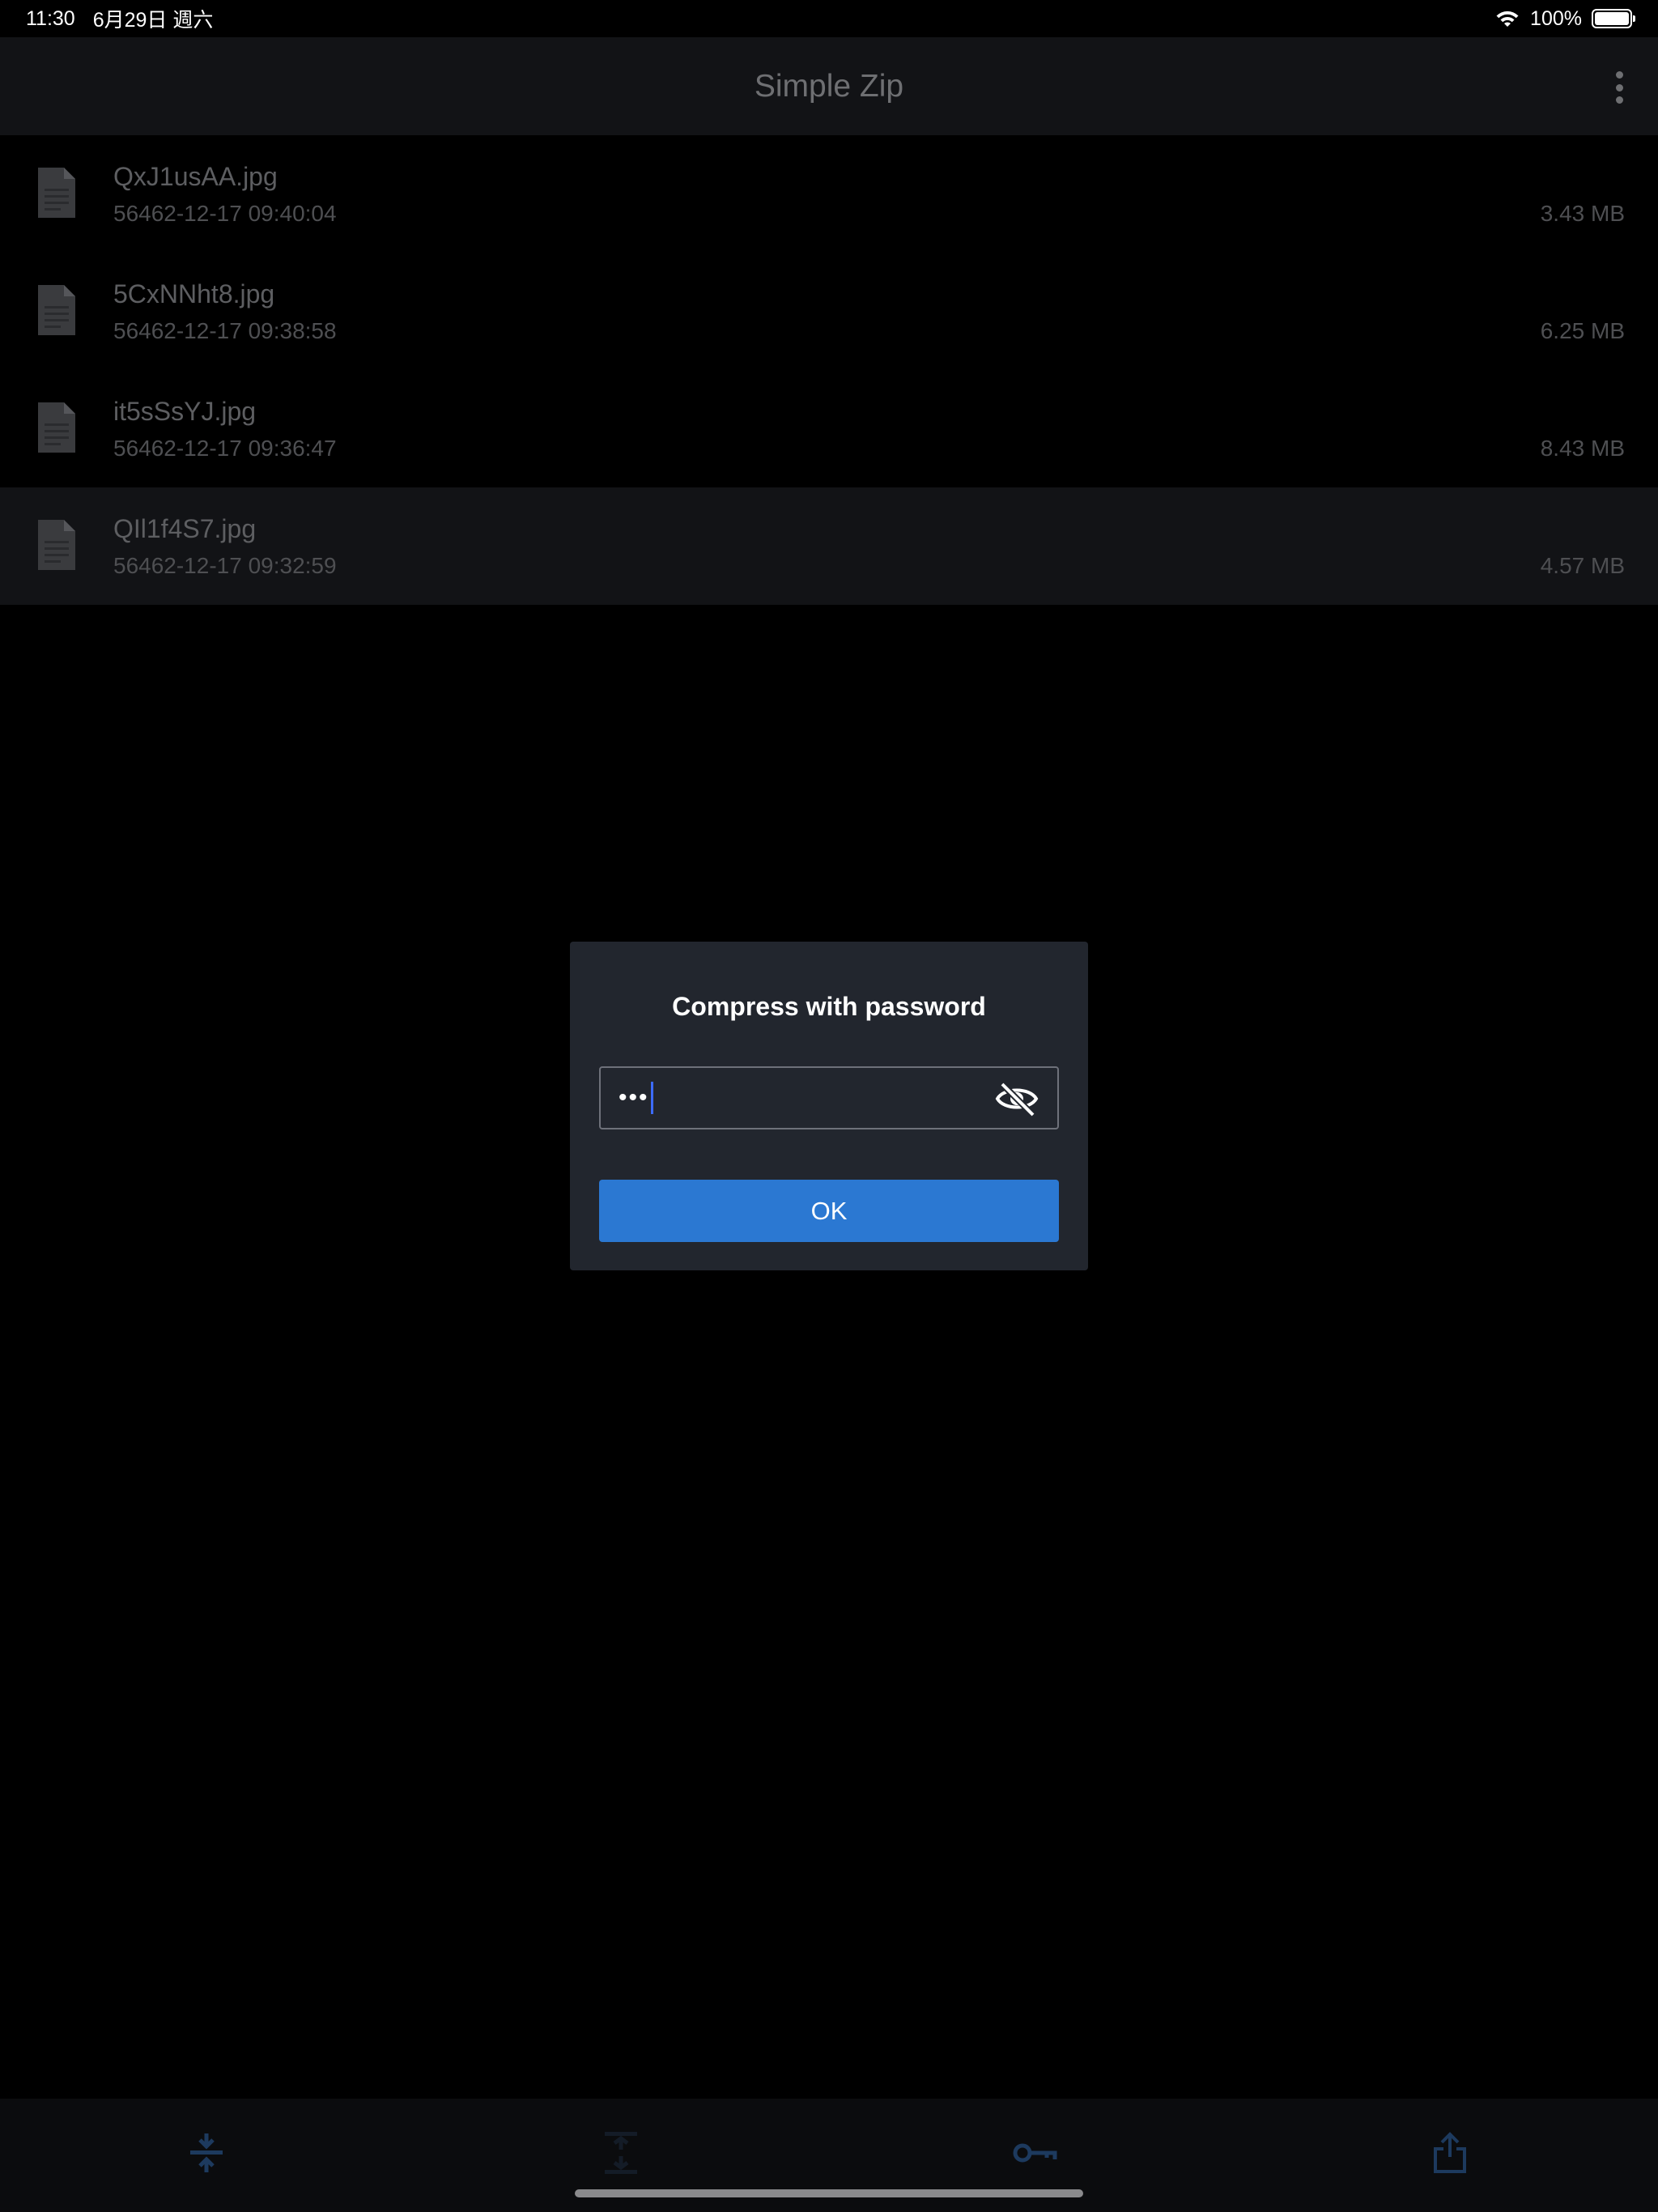  I want to click on battery-percent: 100%, so click(1556, 18).